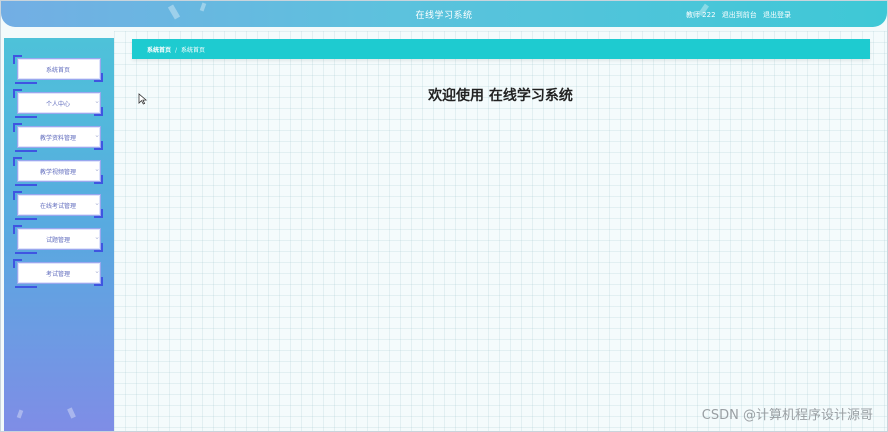 The image size is (888, 432). What do you see at coordinates (500, 96) in the screenshot?
I see `welcome-heading: 欢迎使用 在线学习系统` at bounding box center [500, 96].